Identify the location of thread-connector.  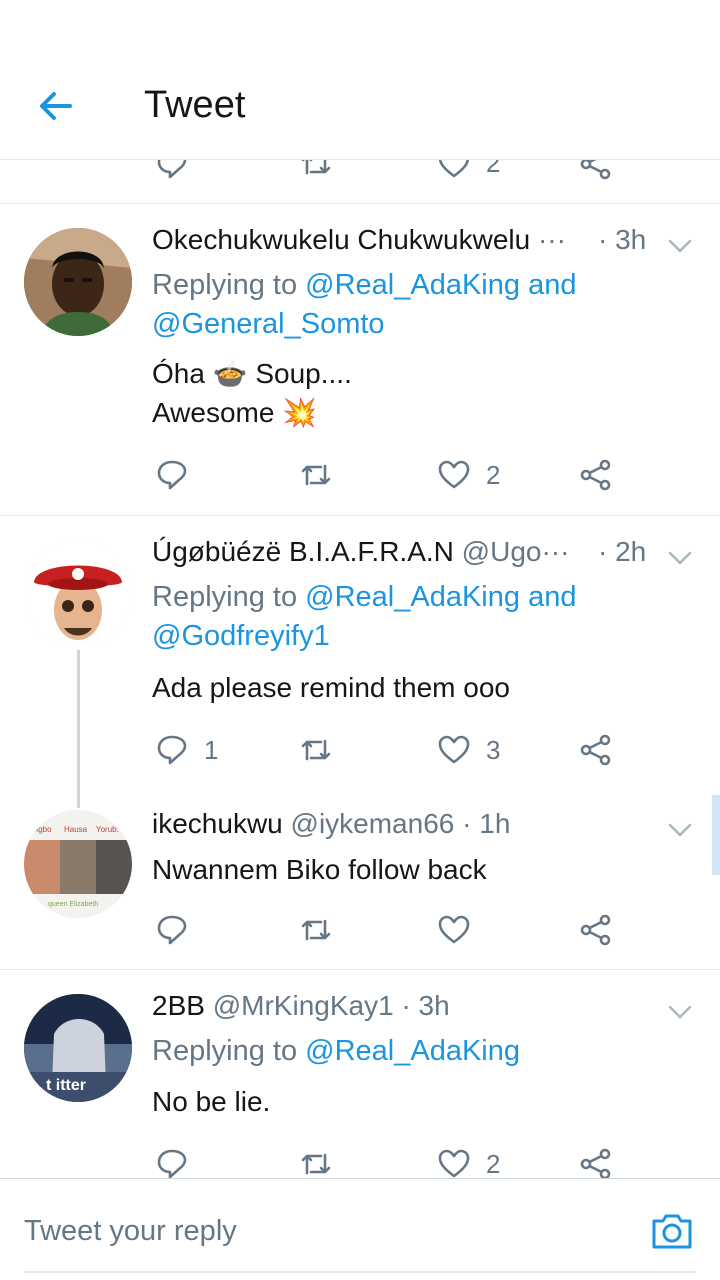
(78, 729).